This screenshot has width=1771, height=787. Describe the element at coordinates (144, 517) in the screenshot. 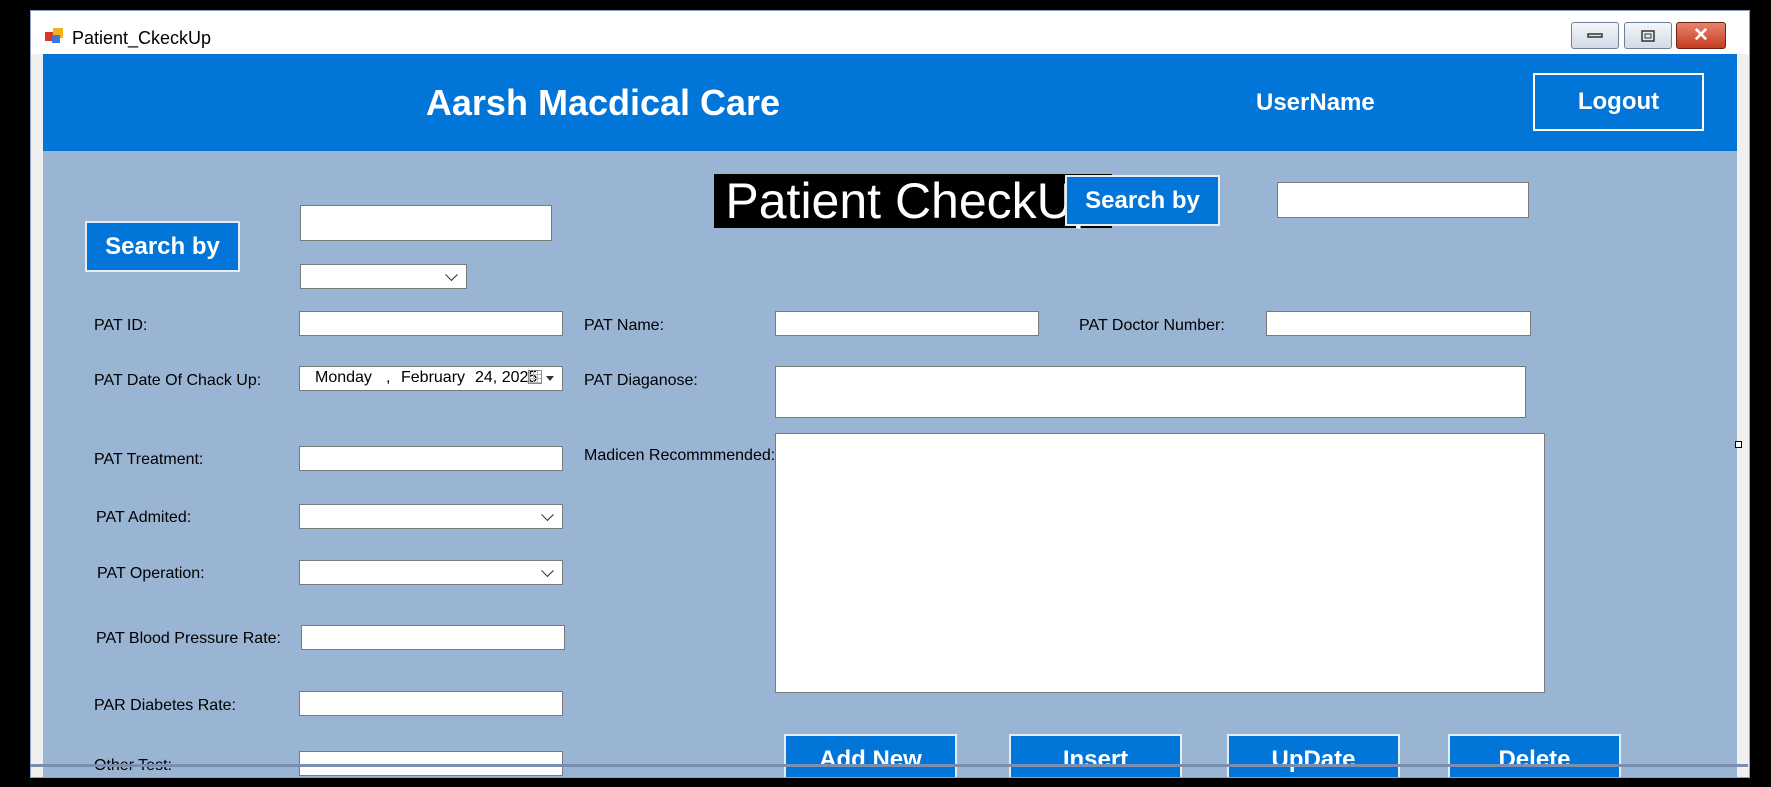

I see `admitted-label: PAT Admited:` at that location.